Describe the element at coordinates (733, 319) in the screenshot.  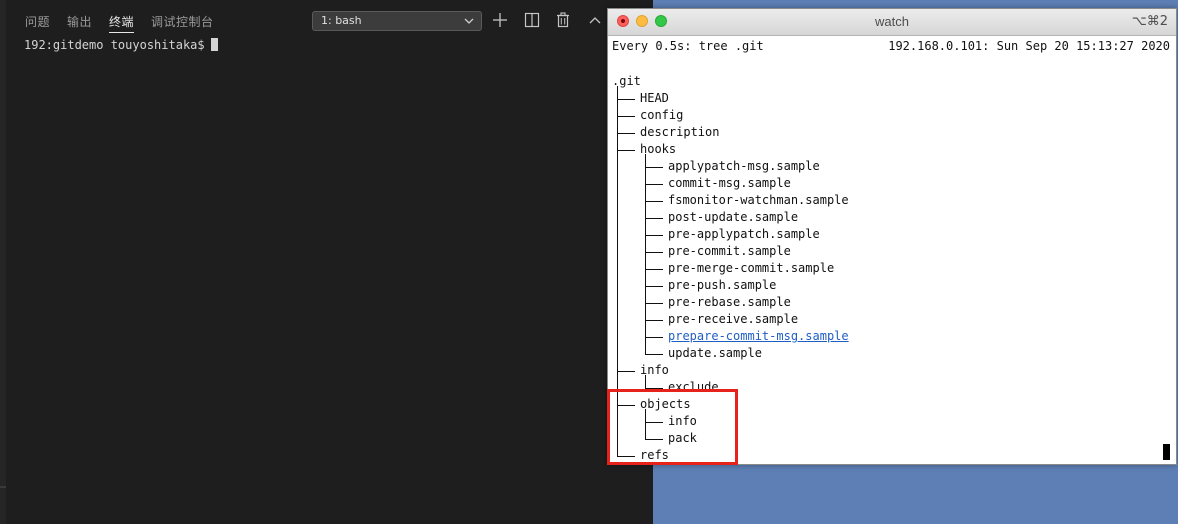
I see `tree-entry: pre-receive.sample` at that location.